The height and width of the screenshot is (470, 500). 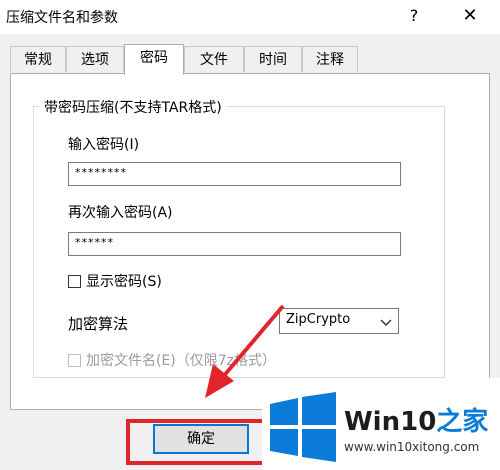 I want to click on watermark-brand: Win10之家, so click(x=416, y=419).